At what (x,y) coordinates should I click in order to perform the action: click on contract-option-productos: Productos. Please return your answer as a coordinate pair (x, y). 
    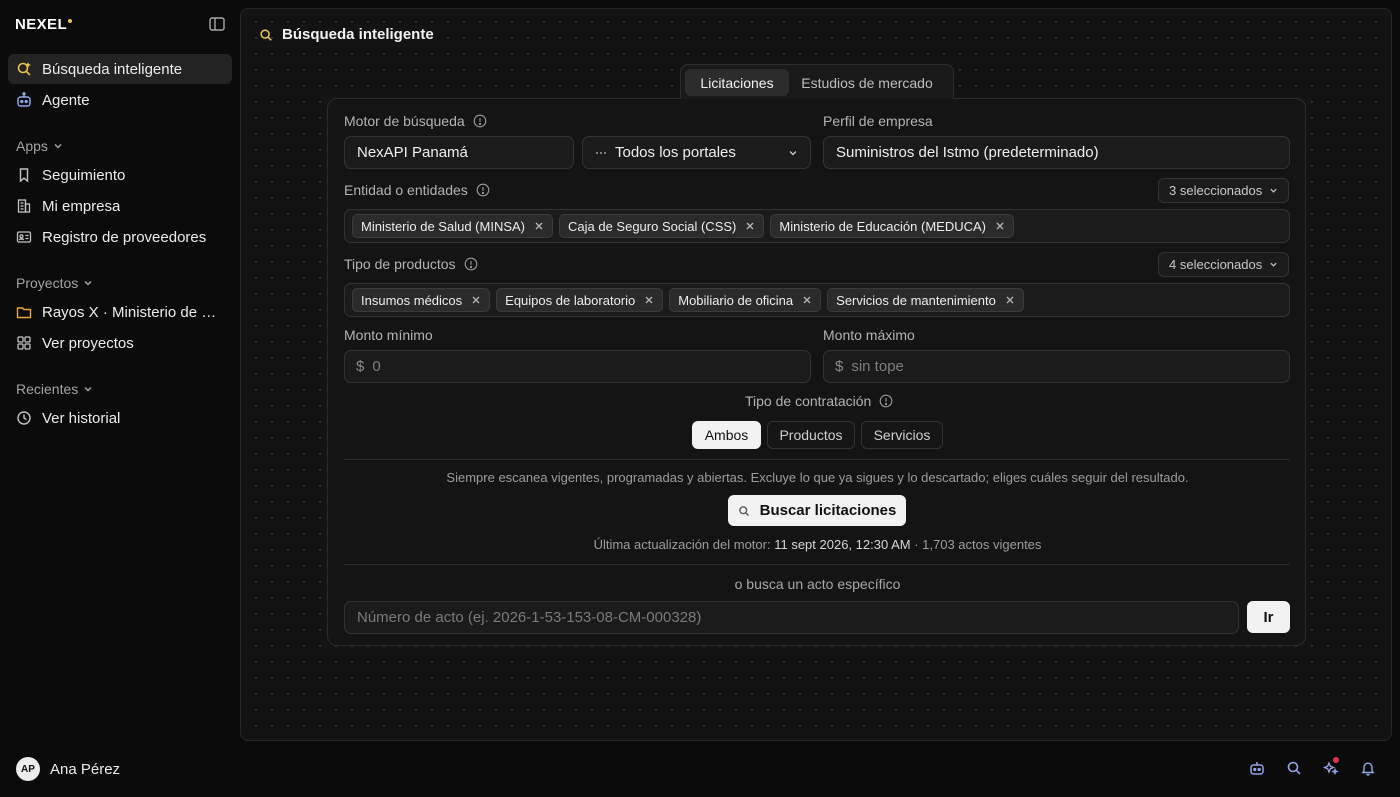
    Looking at the image, I should click on (811, 435).